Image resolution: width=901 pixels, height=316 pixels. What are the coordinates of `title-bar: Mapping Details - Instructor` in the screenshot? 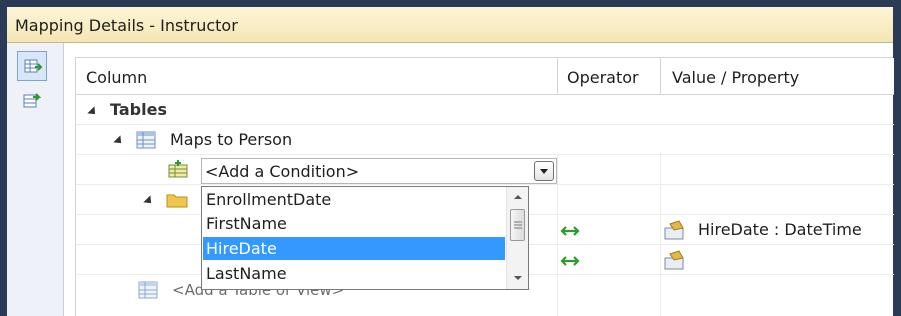 It's located at (450, 25).